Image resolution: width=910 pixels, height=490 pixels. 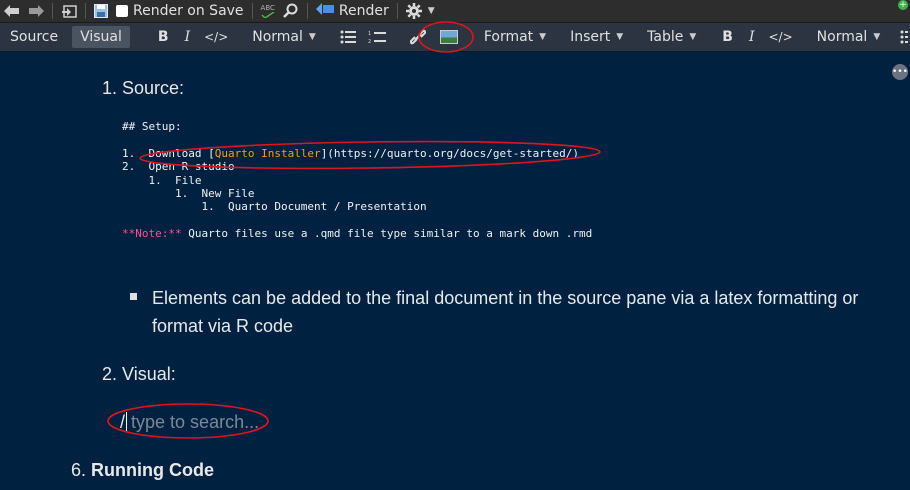 I want to click on save-icon, so click(x=101, y=11).